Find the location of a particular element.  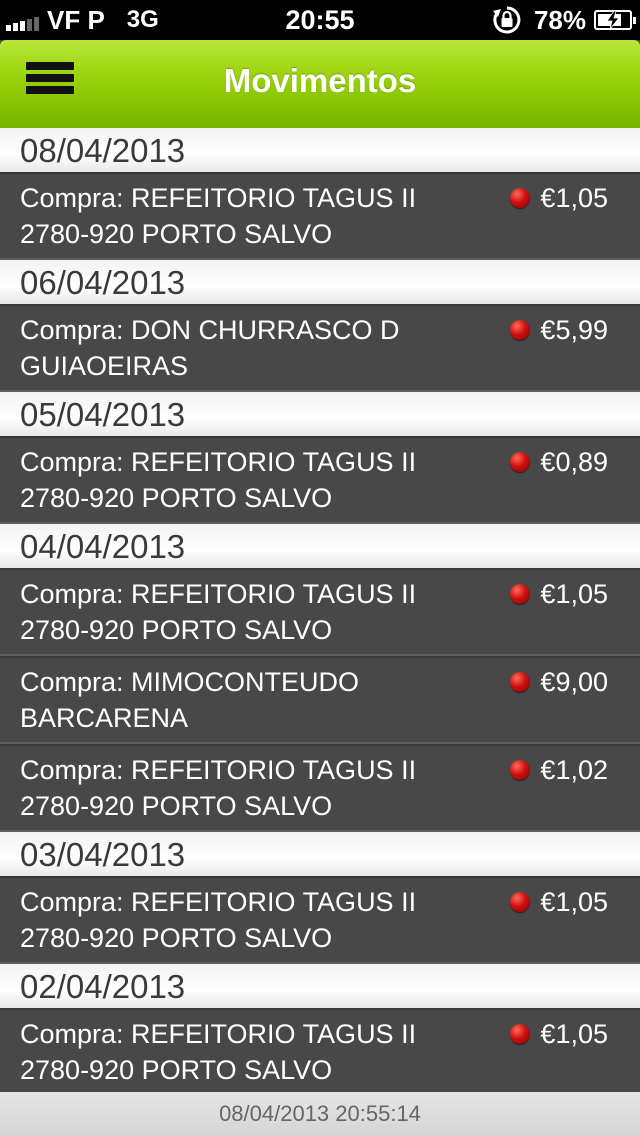

battery-percentage: 78% is located at coordinates (559, 19).